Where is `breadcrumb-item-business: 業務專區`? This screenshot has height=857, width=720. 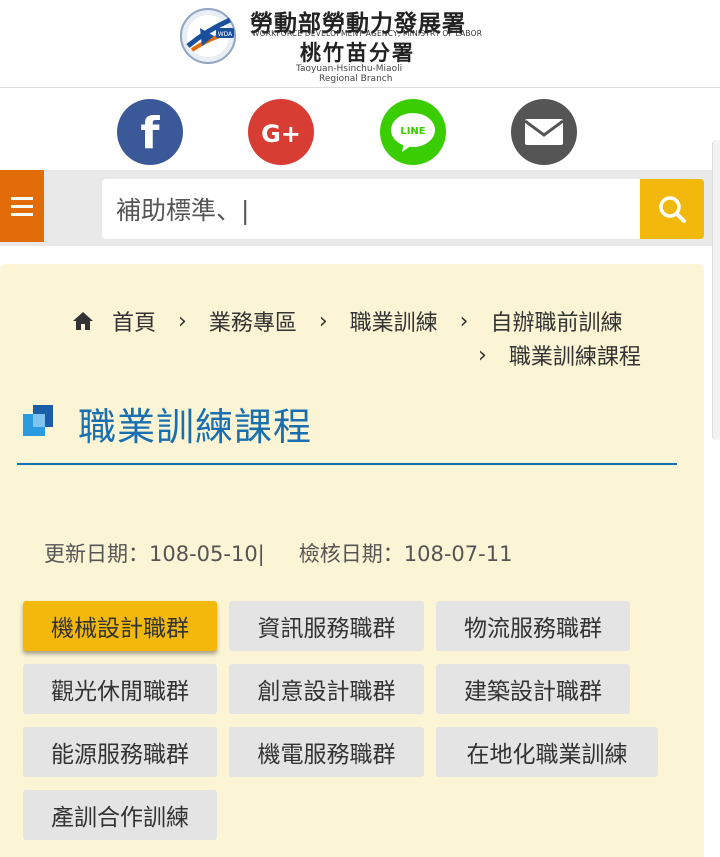
breadcrumb-item-business: 業務專區 is located at coordinates (253, 321).